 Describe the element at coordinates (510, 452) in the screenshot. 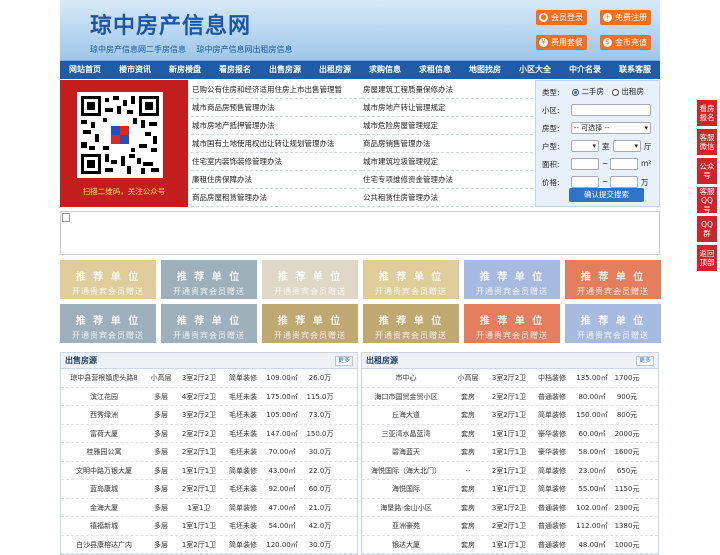

I see `listing-row: 碧海蓝天 套房 1室1厅1卫 豪华装修 58.00㎡ 1600元` at that location.